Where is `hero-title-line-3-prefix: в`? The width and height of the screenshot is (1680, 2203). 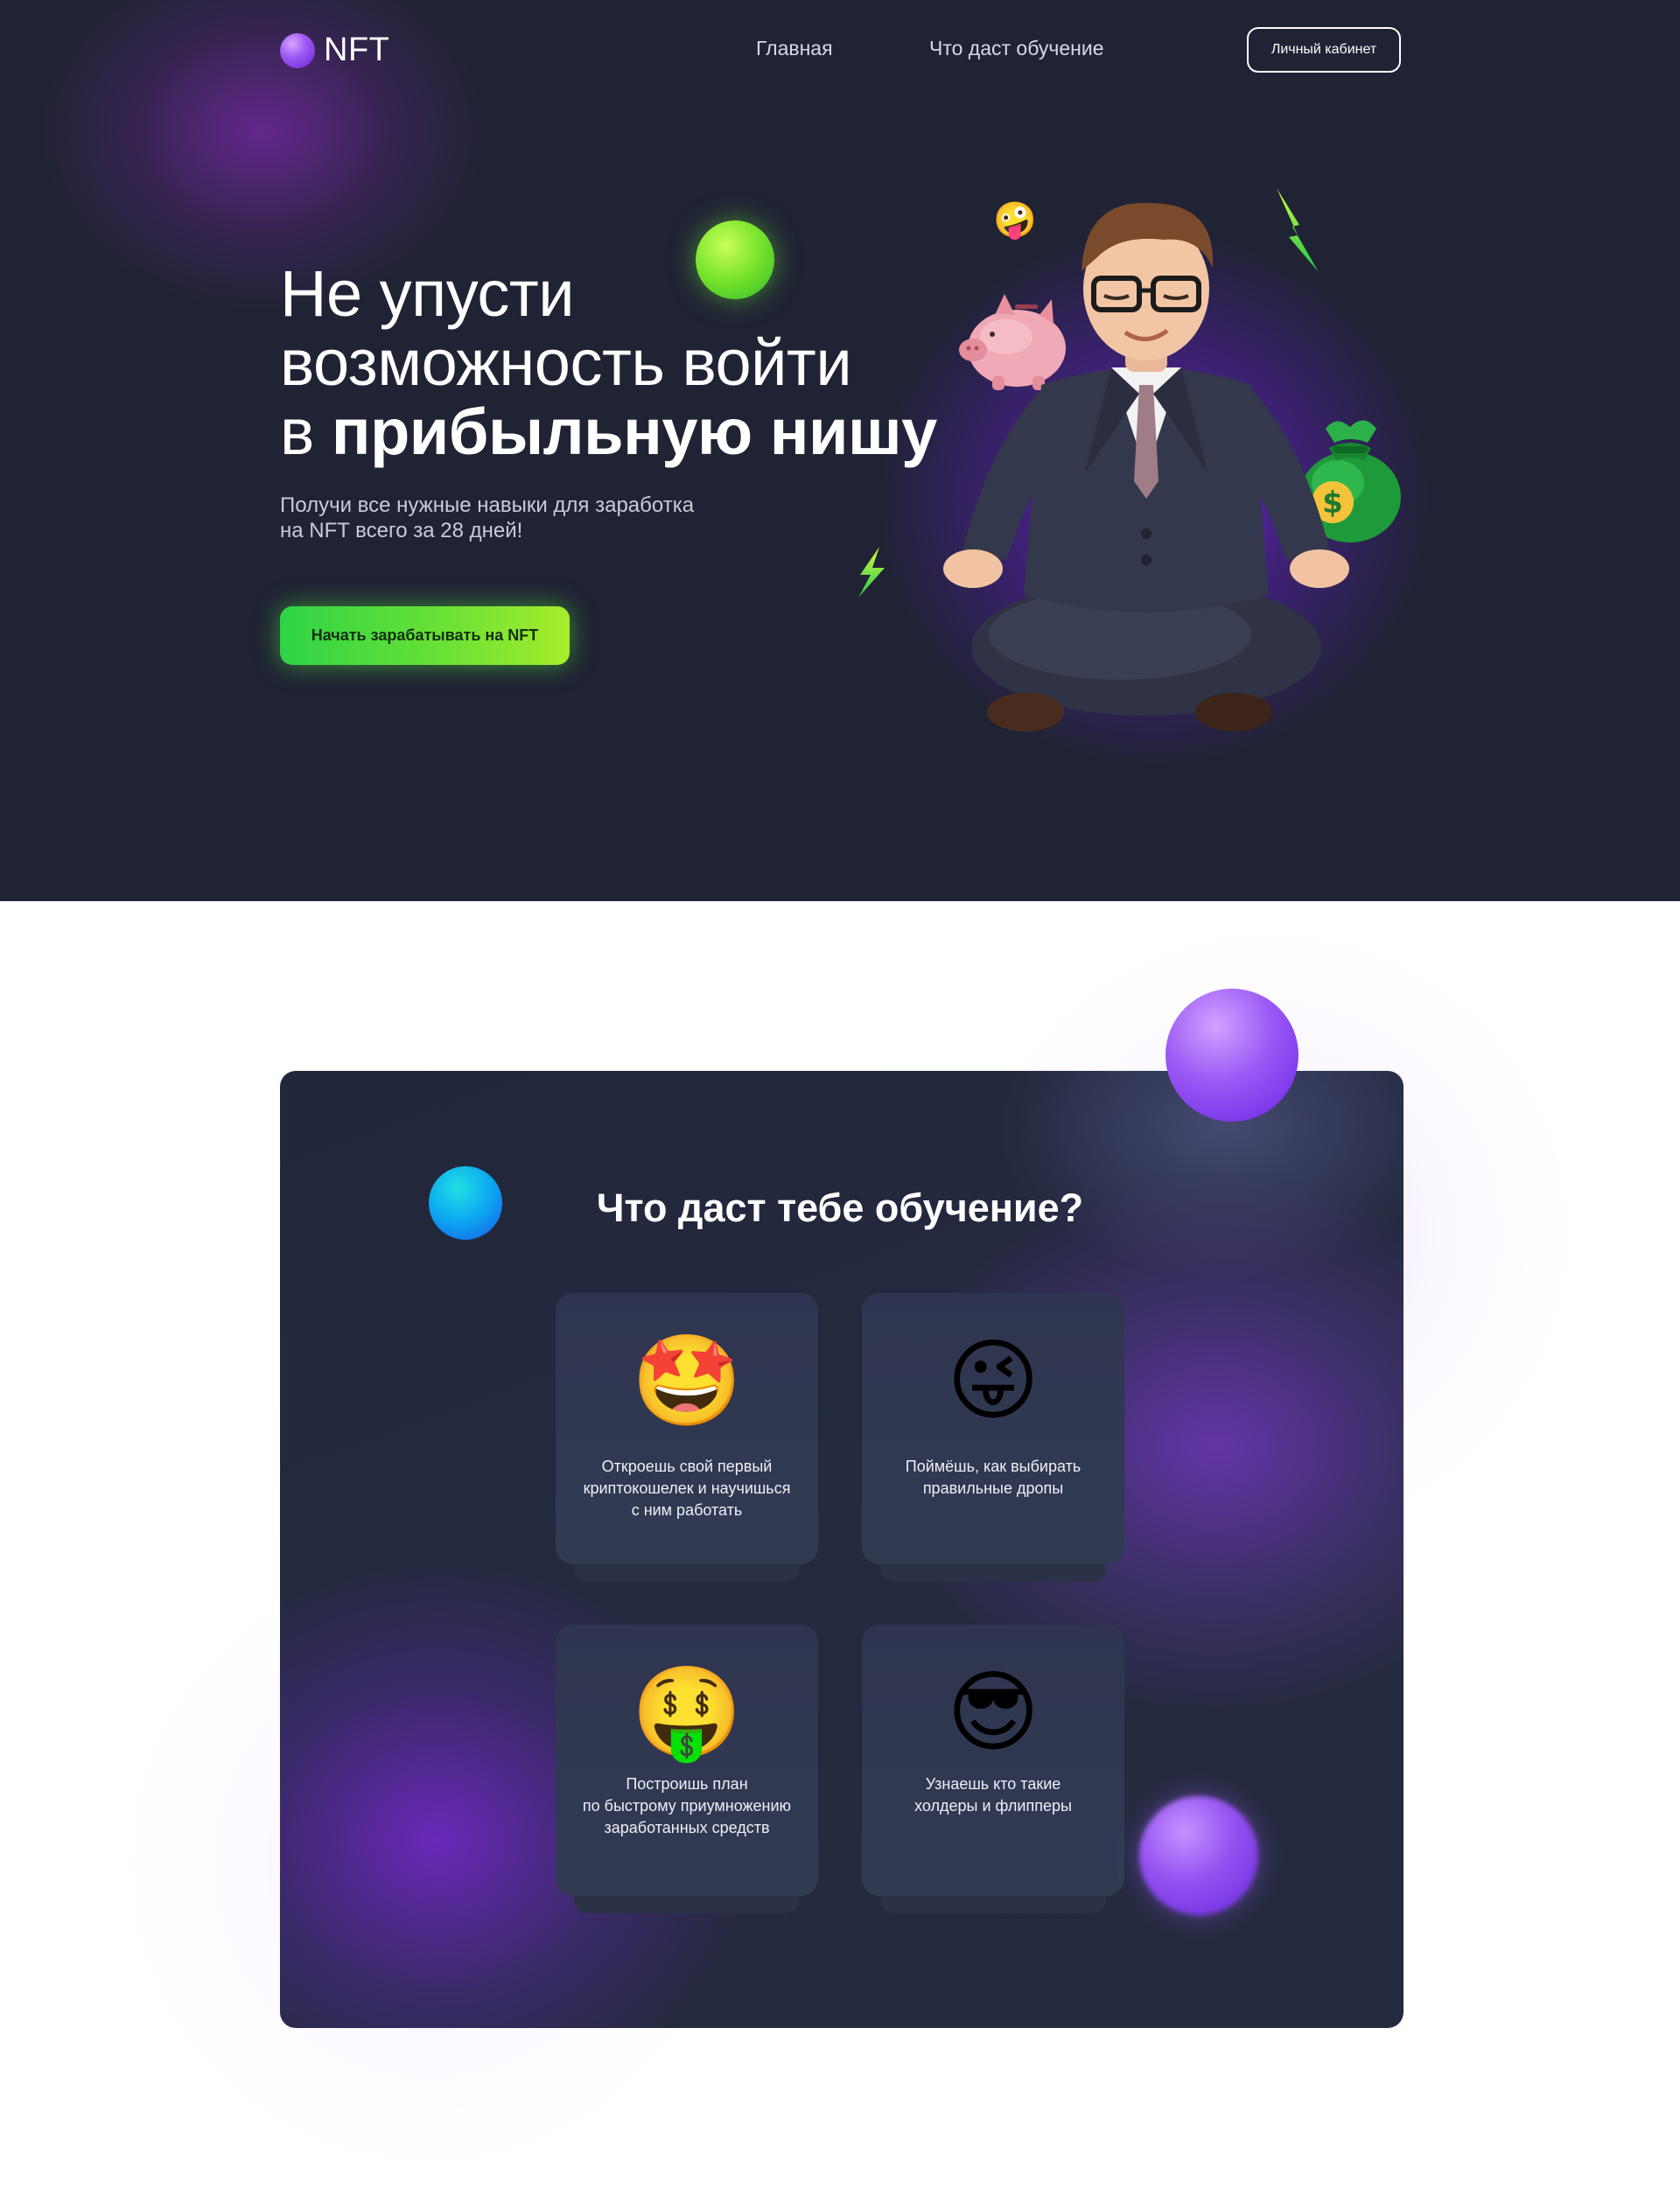 hero-title-line-3-prefix: в is located at coordinates (306, 431).